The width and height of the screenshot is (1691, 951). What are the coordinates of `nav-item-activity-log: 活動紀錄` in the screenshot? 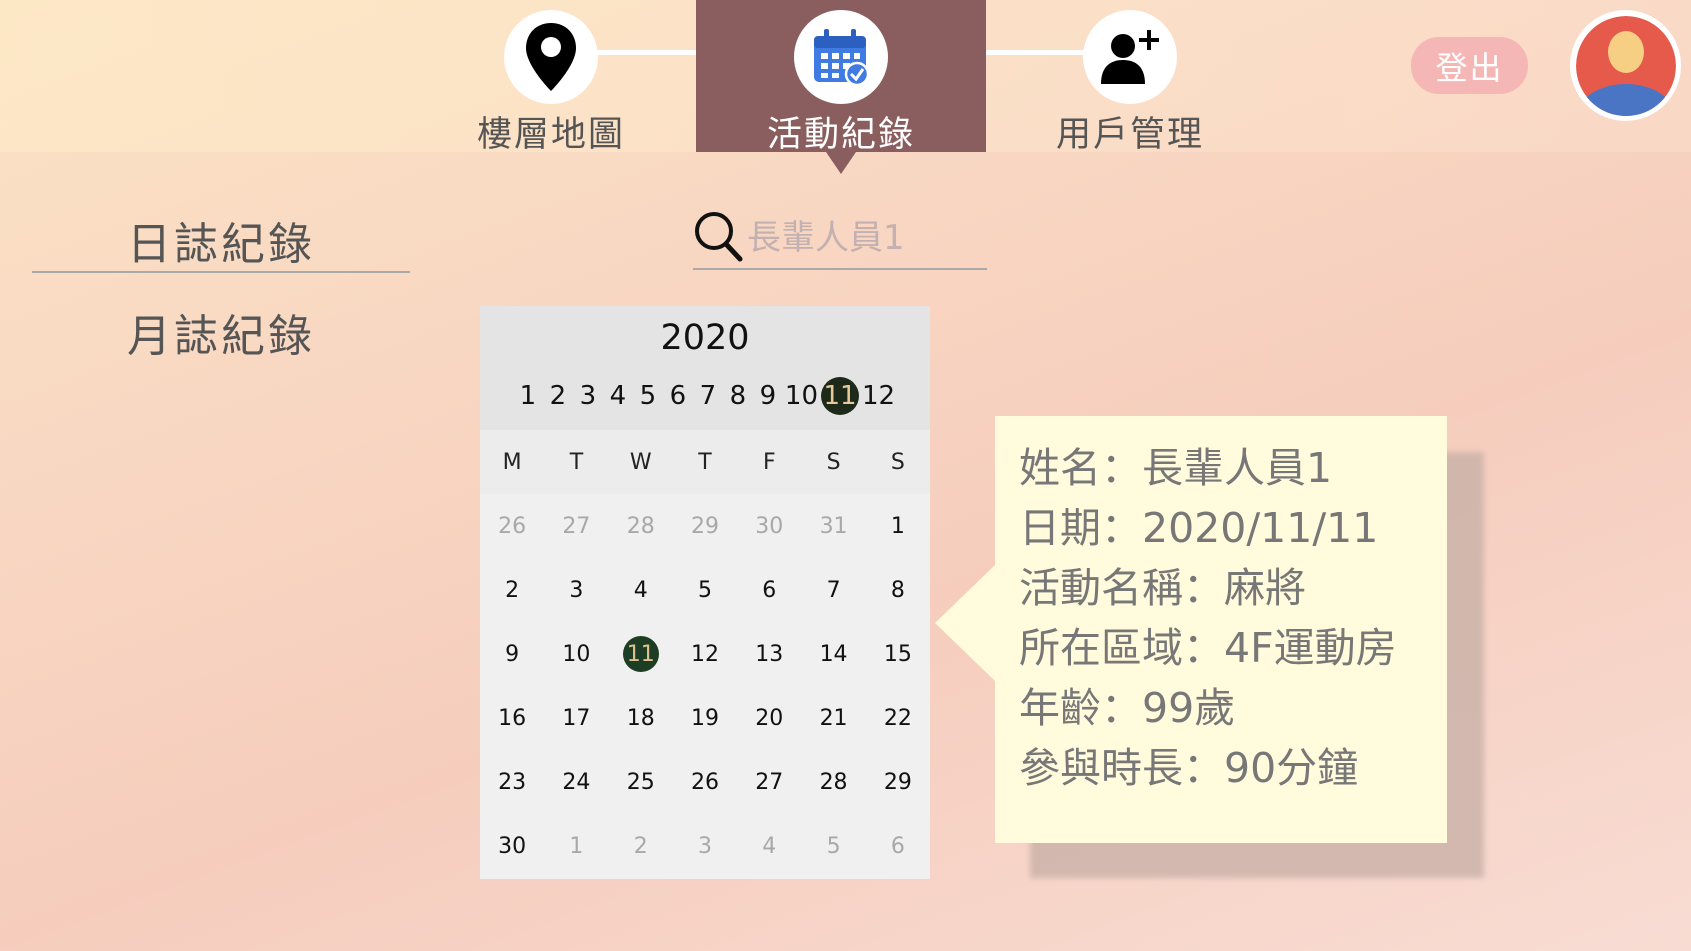 It's located at (841, 83).